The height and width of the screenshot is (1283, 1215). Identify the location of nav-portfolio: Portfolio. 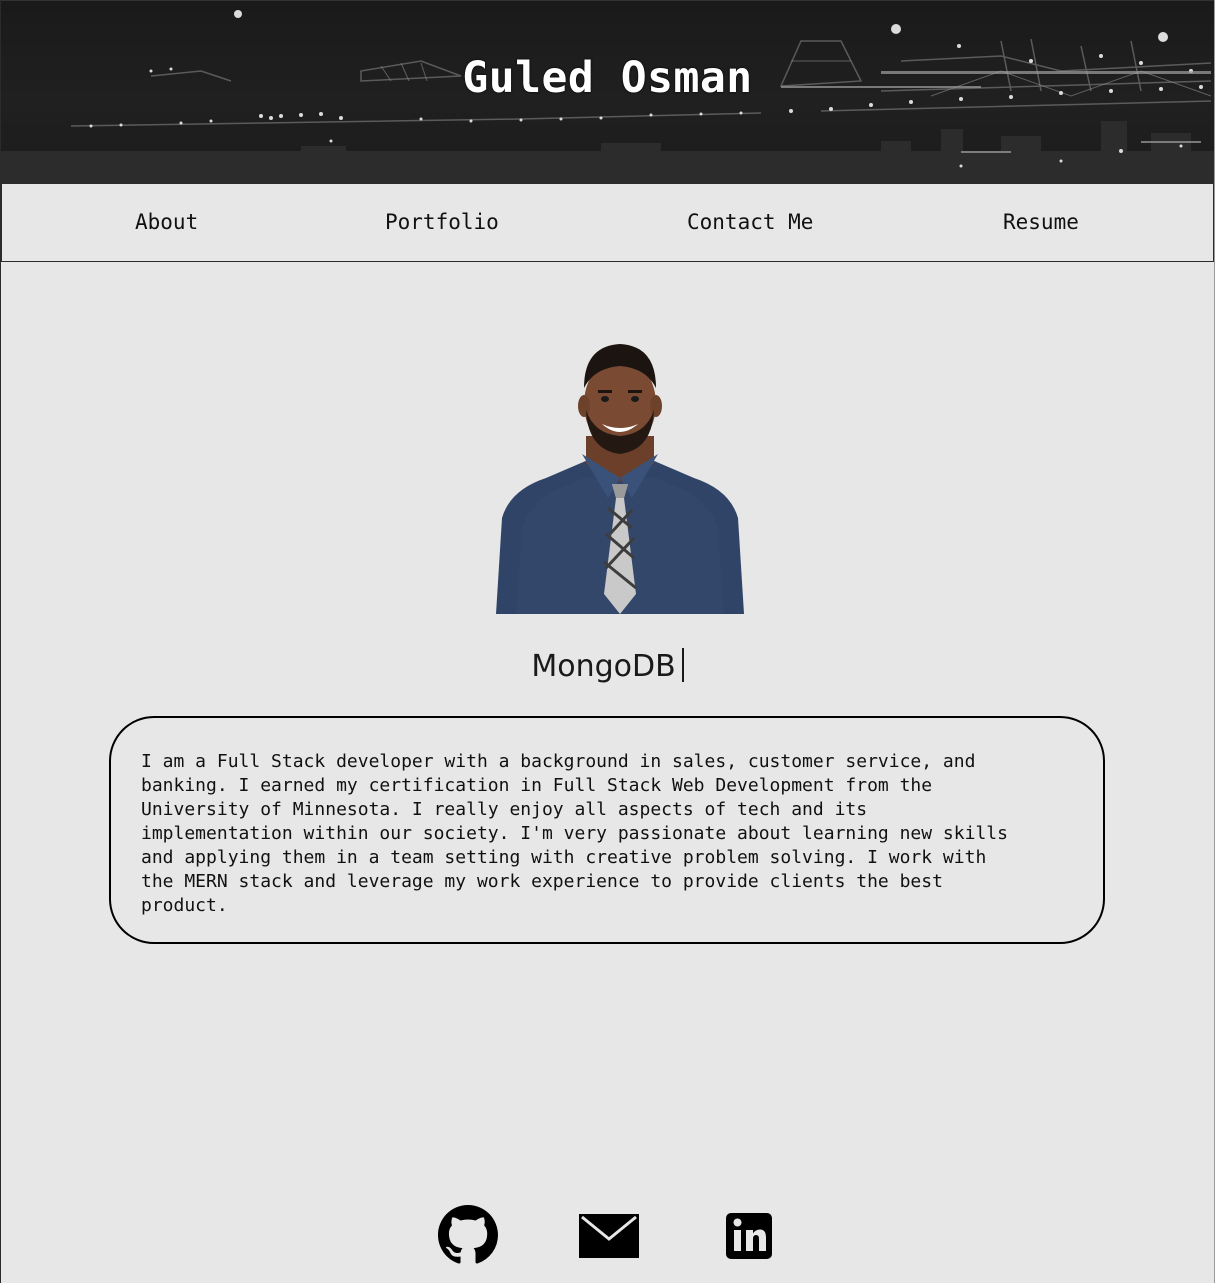
(442, 222).